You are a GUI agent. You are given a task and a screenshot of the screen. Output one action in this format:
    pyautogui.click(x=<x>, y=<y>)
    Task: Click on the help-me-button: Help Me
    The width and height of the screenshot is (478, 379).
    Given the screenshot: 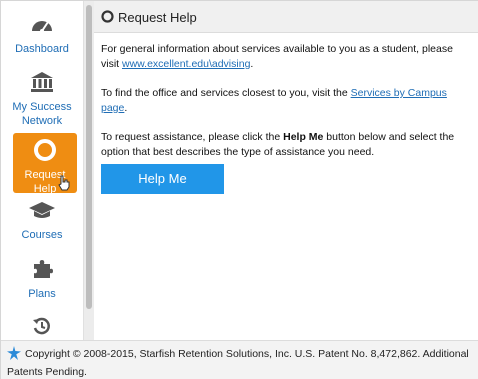 What is the action you would take?
    pyautogui.click(x=162, y=179)
    